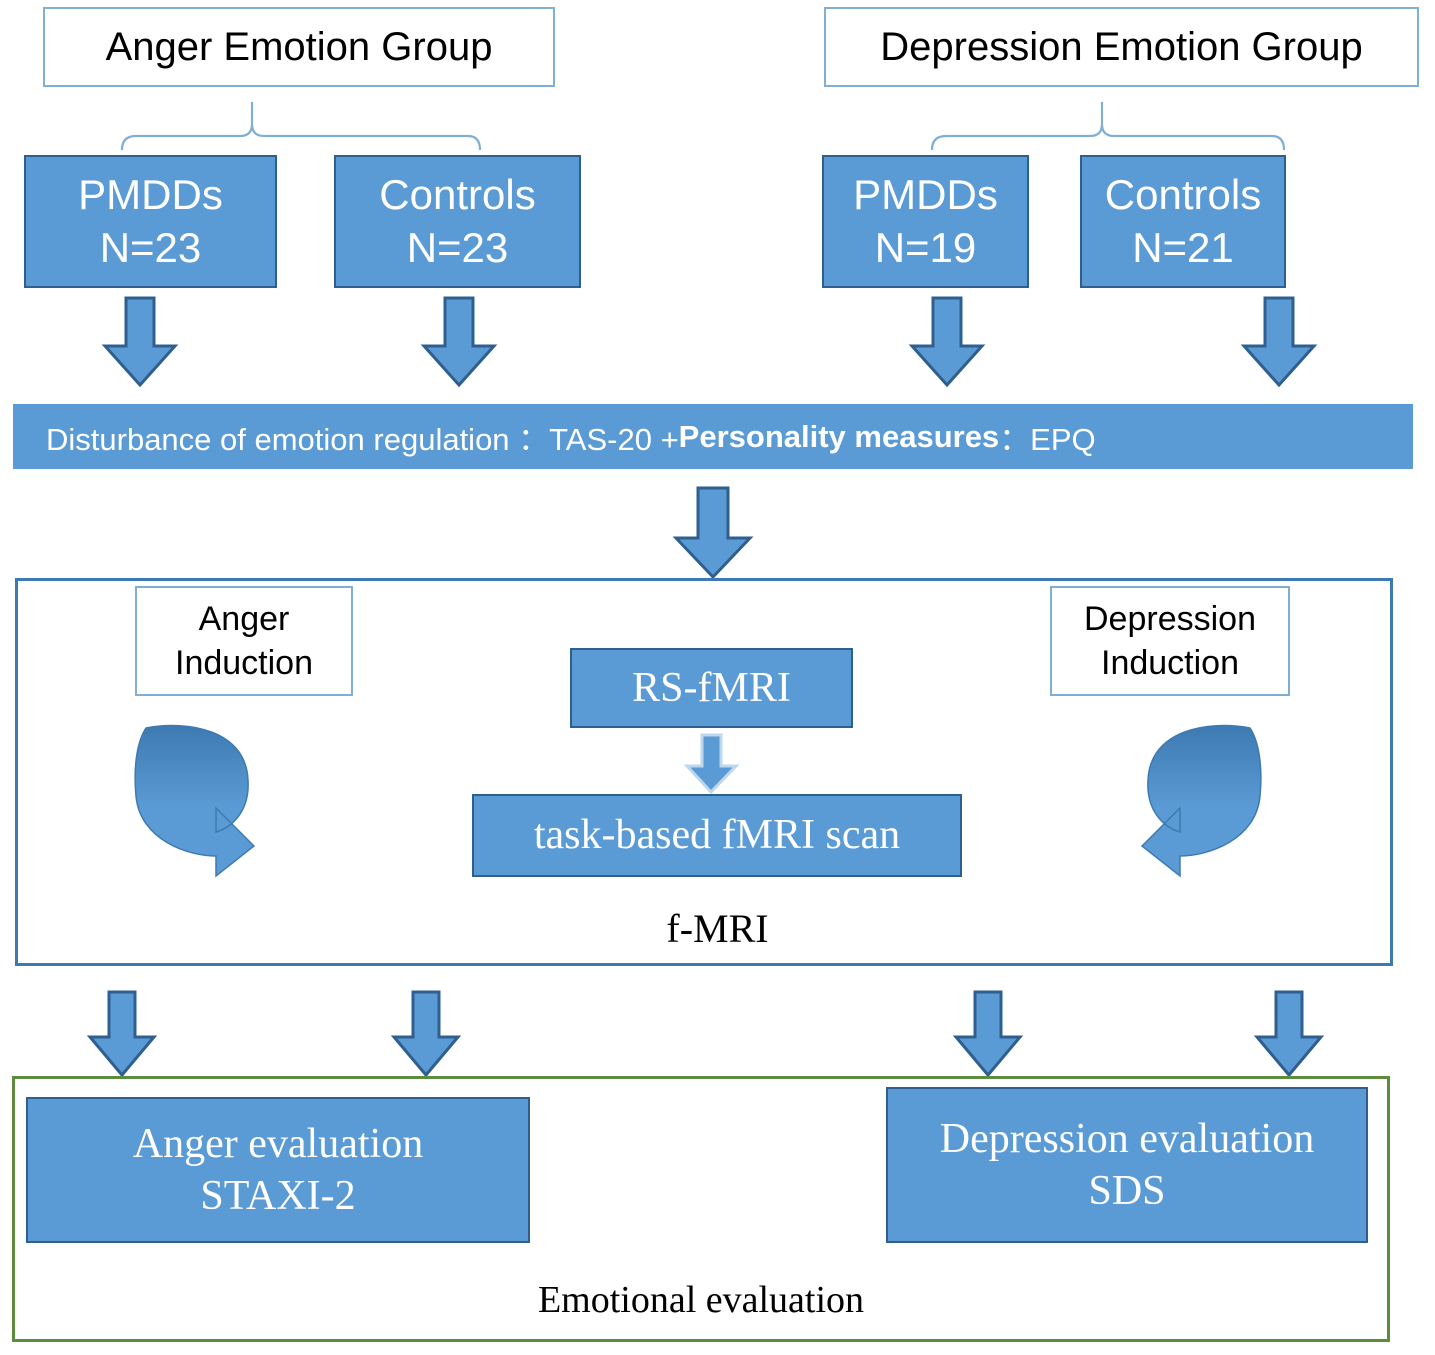 This screenshot has width=1435, height=1355. What do you see at coordinates (925, 194) in the screenshot?
I see `depression-pmdd-name: PMDDs` at bounding box center [925, 194].